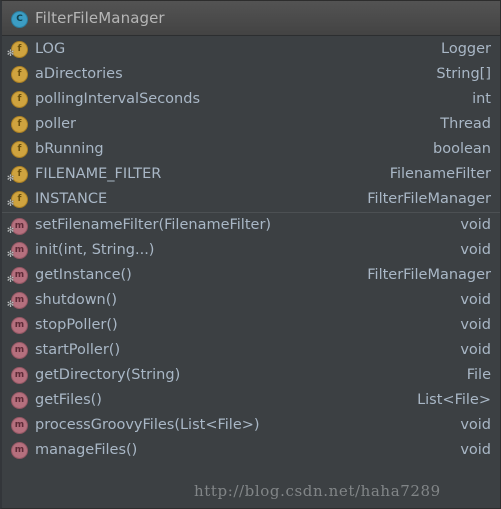  I want to click on member-row: m stopPoller() void, so click(251, 324).